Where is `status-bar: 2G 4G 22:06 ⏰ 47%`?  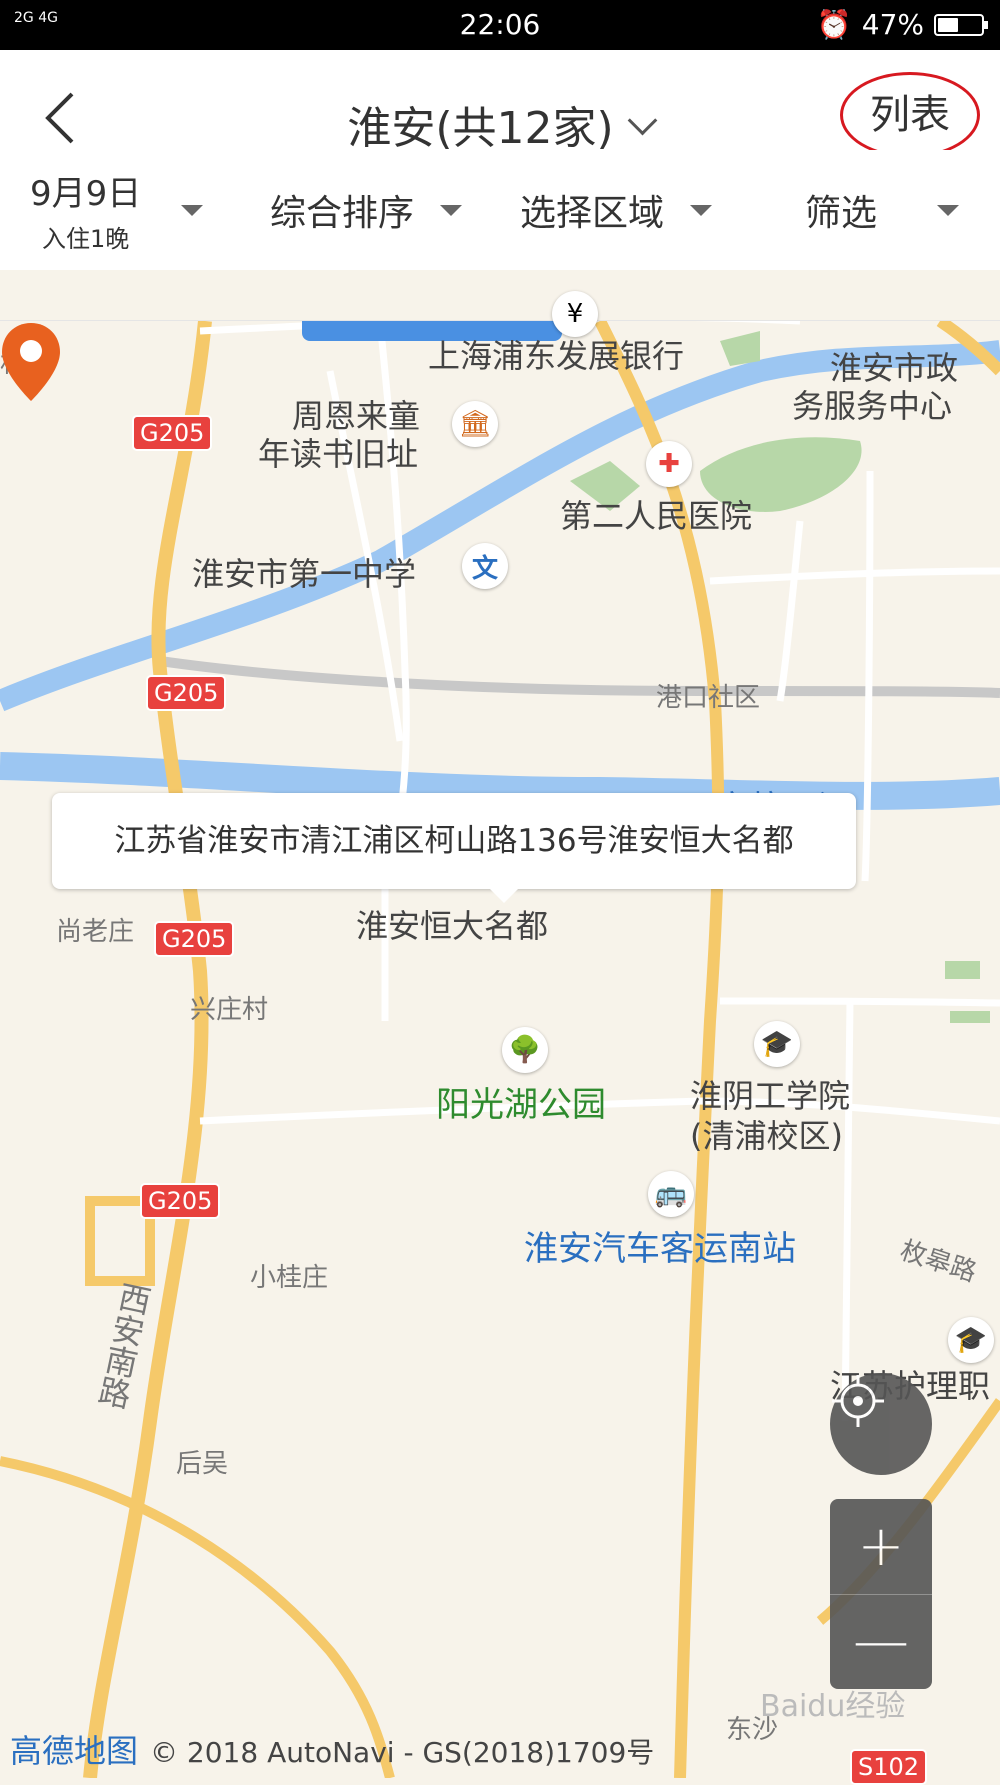 status-bar: 2G 4G 22:06 ⏰ 47% is located at coordinates (500, 25).